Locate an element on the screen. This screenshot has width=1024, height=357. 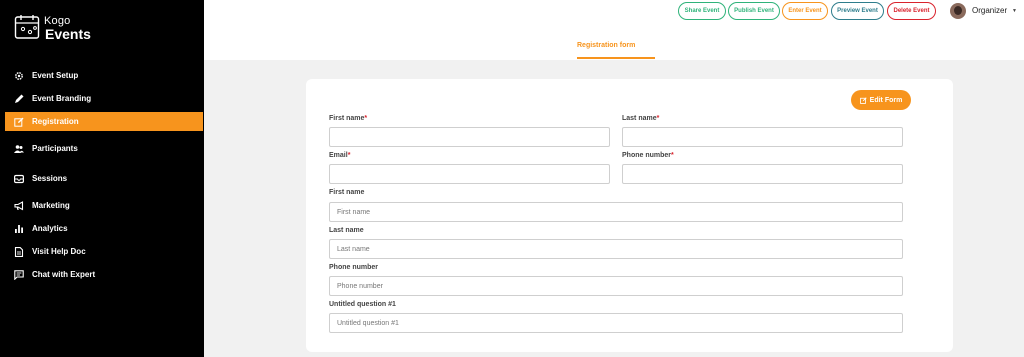
sidebar-item-event-branding: Event Branding is located at coordinates (104, 98).